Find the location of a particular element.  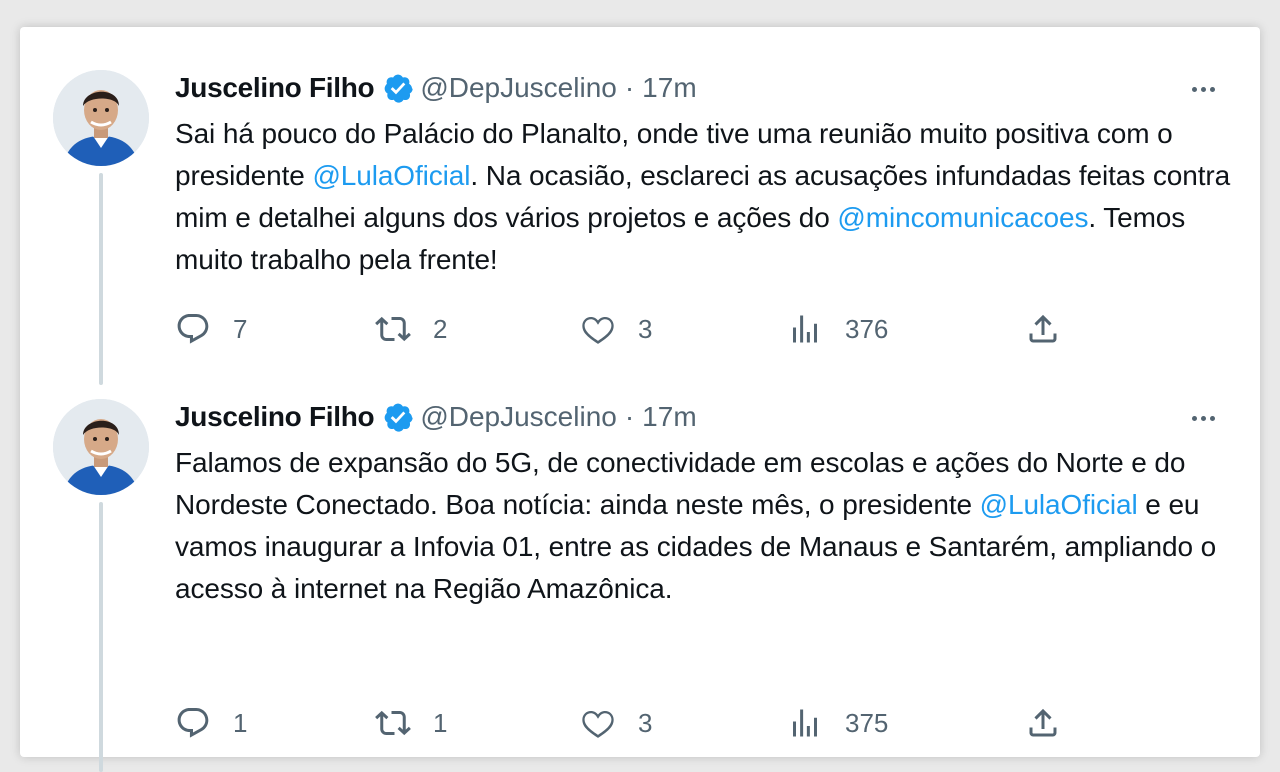

tweet-actions: 1 1 3 375 is located at coordinates (675, 723).